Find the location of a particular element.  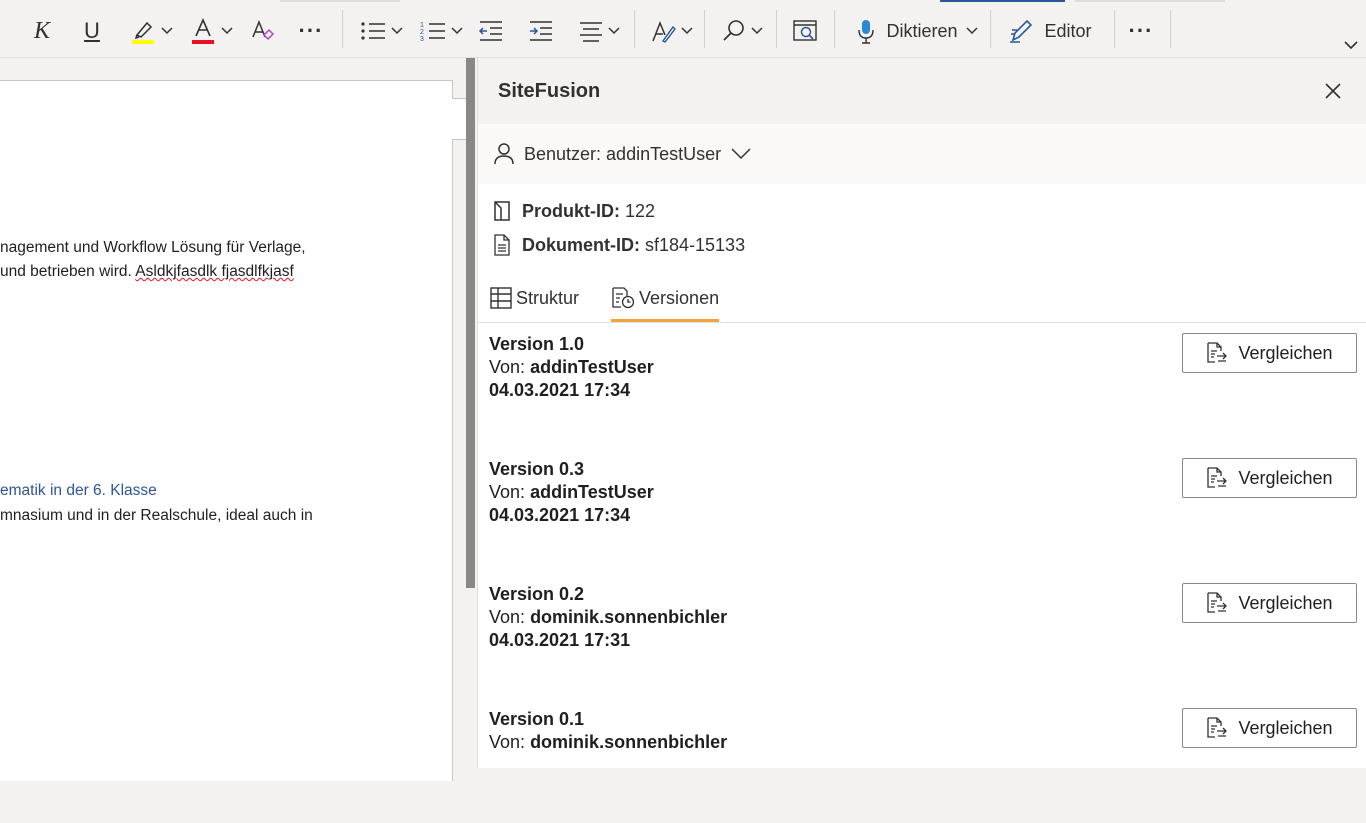

pane-splitter is located at coordinates (470, 323).